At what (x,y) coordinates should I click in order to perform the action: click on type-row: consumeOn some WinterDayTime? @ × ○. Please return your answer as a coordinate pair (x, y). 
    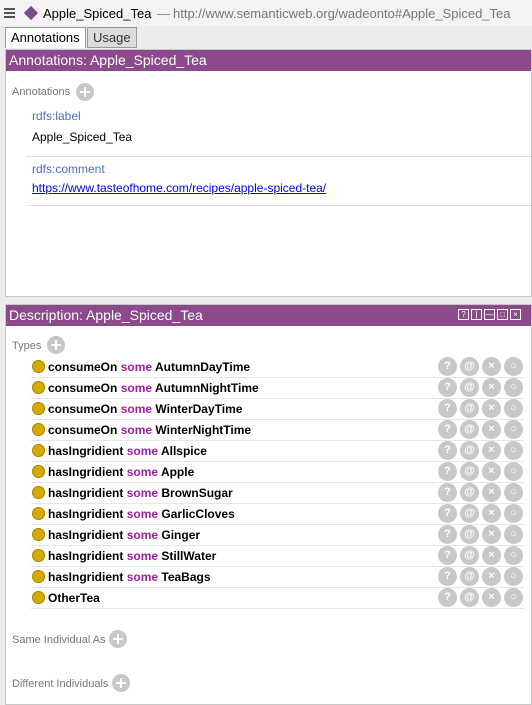
    Looking at the image, I should click on (277, 409).